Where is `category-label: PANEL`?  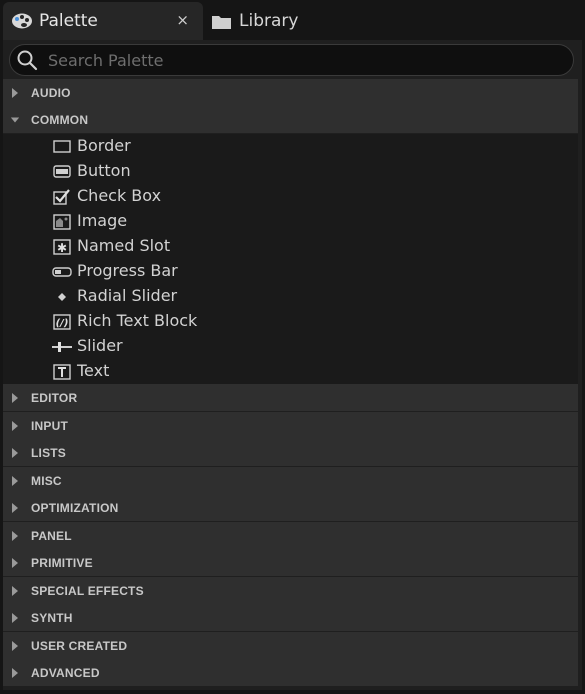
category-label: PANEL is located at coordinates (51, 535).